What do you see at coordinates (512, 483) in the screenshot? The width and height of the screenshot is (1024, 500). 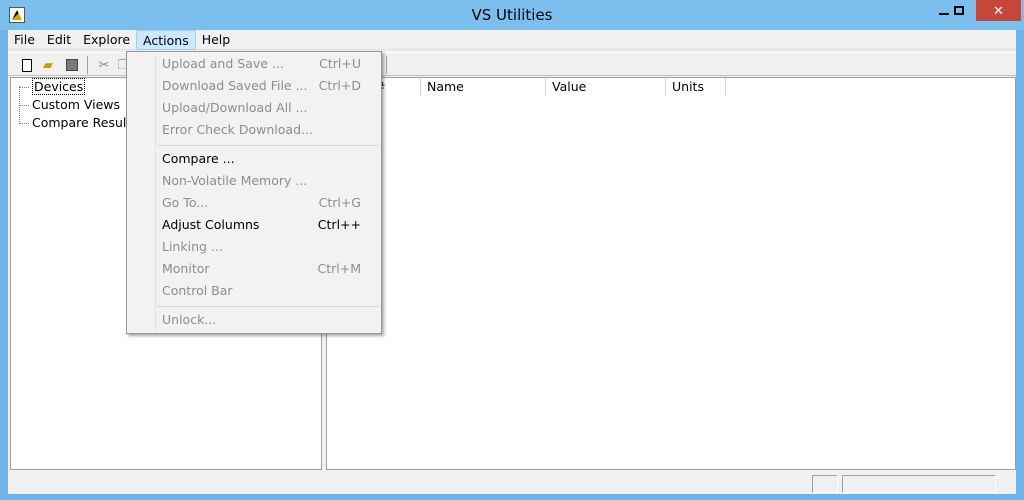 I see `status-bar` at bounding box center [512, 483].